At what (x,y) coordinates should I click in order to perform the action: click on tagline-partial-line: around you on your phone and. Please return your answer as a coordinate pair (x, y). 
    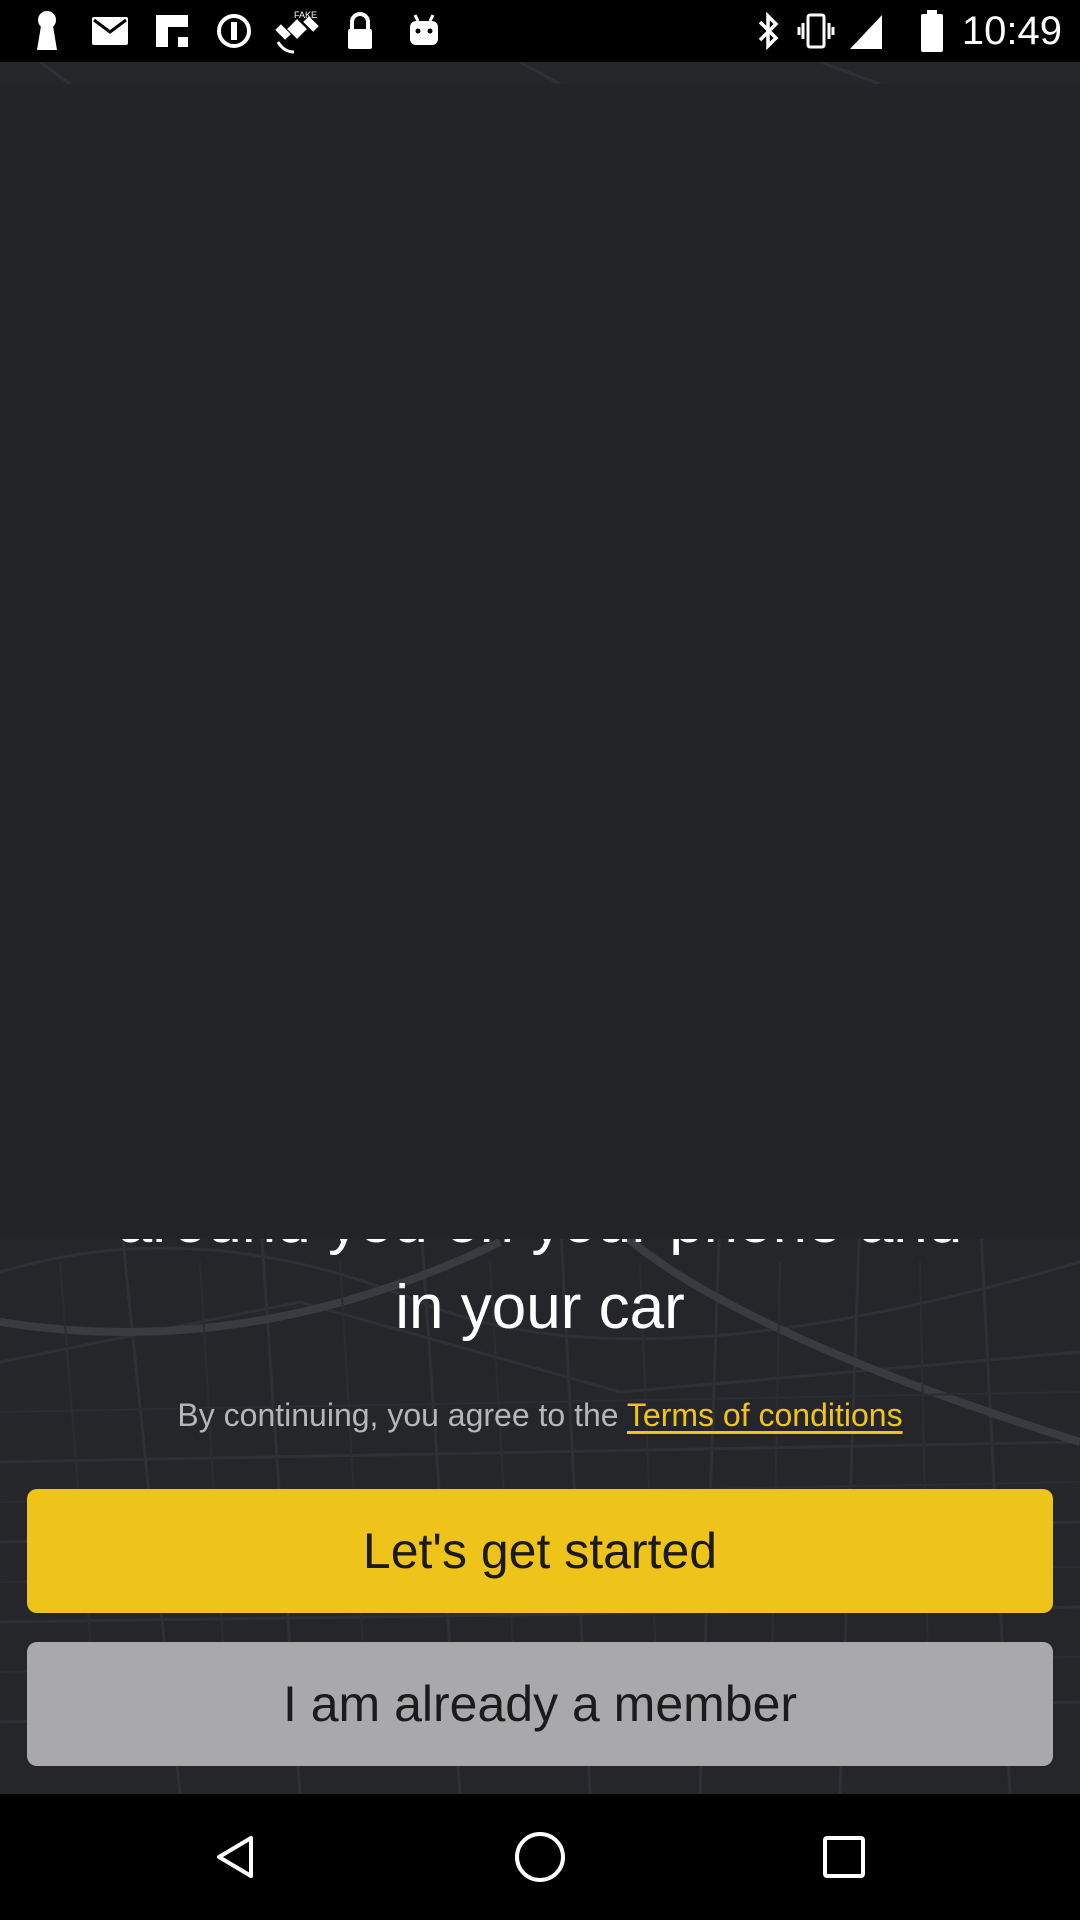
    Looking at the image, I should click on (540, 1252).